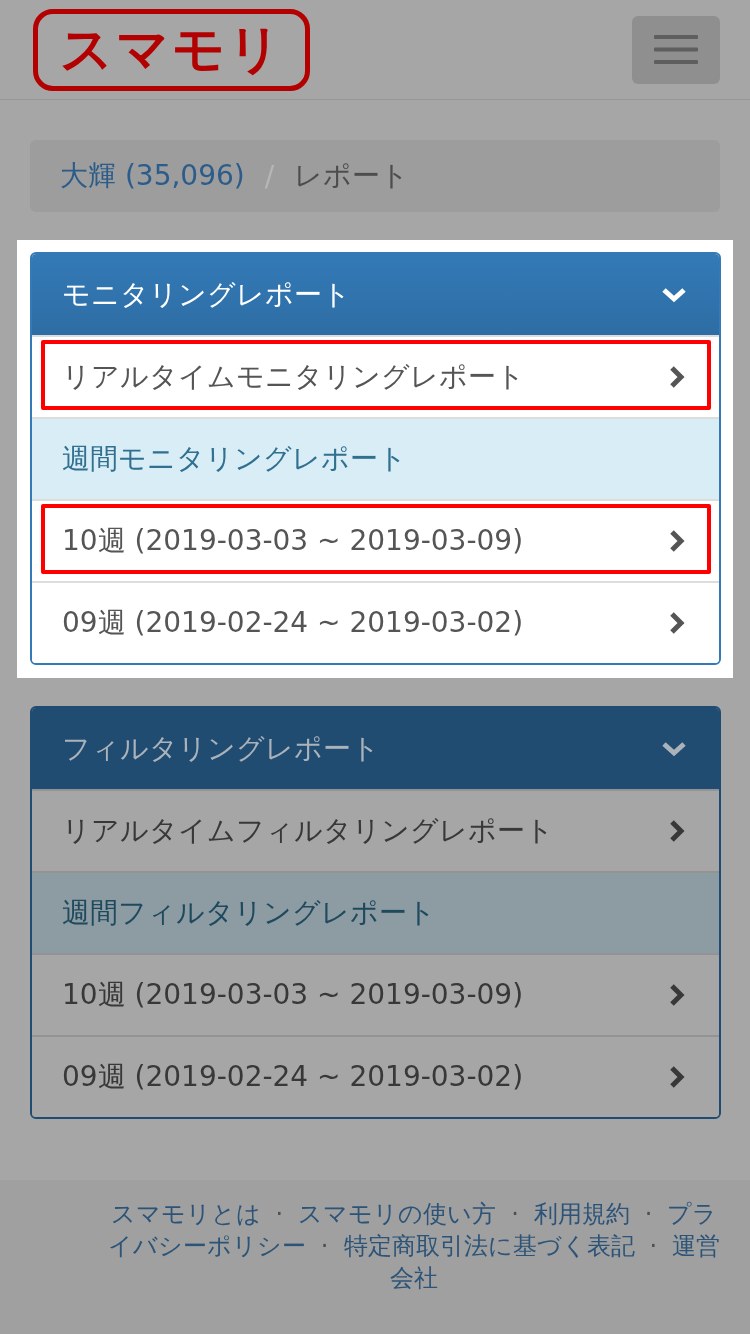 The width and height of the screenshot is (750, 1334). Describe the element at coordinates (397, 1214) in the screenshot. I see `footer-link: スマモリの使い方` at that location.